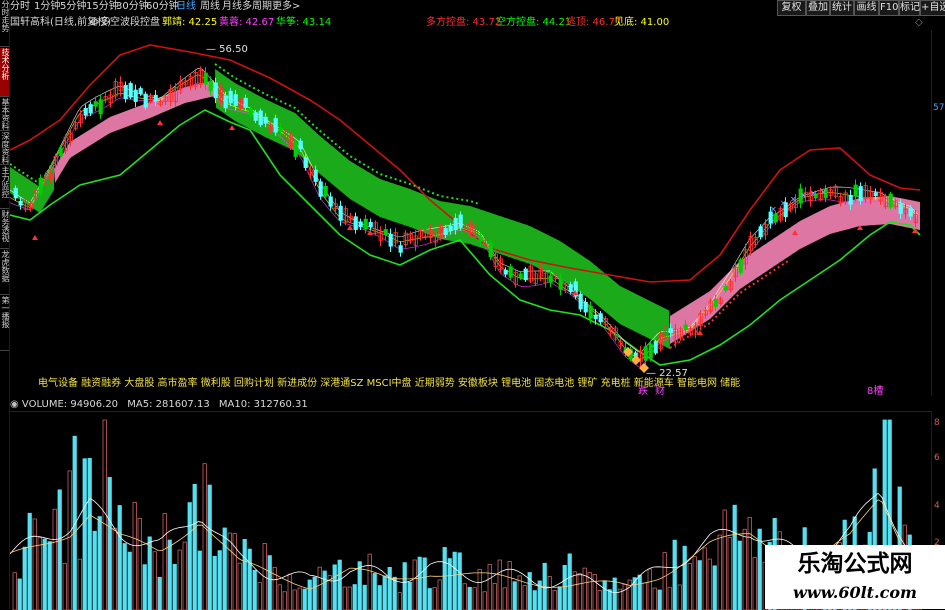  Describe the element at coordinates (186, 7) in the screenshot. I see `period-6: 日线` at that location.